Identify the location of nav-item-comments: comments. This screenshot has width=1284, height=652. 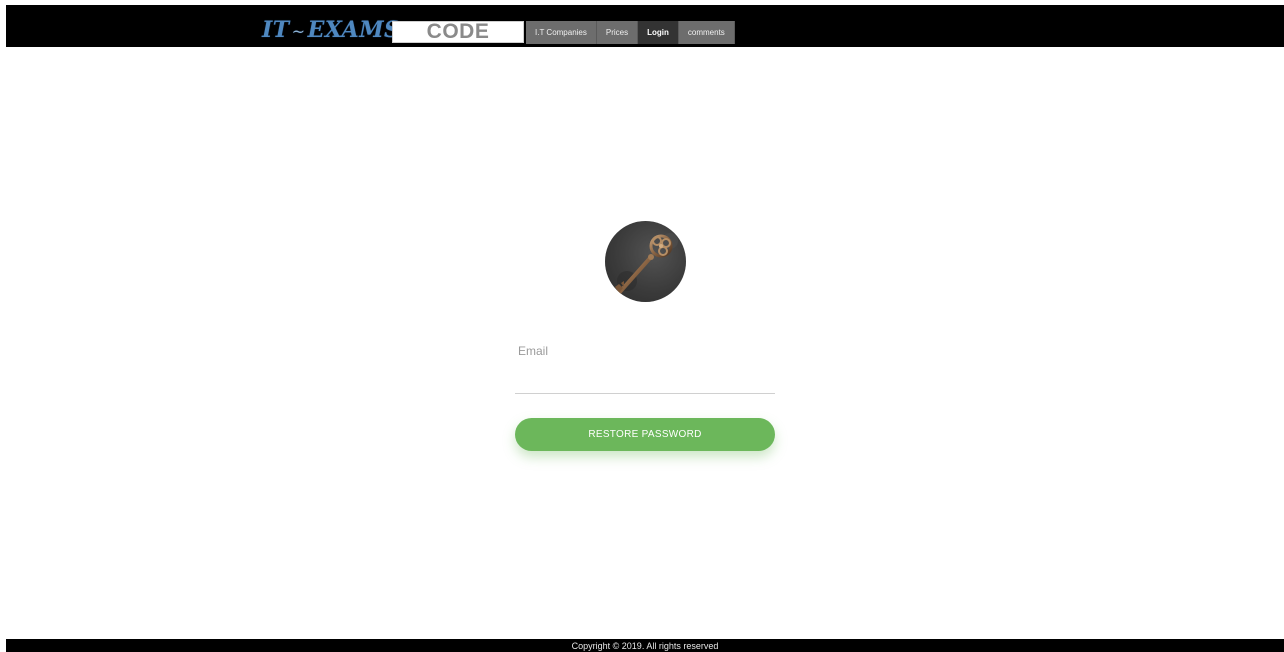
(706, 32).